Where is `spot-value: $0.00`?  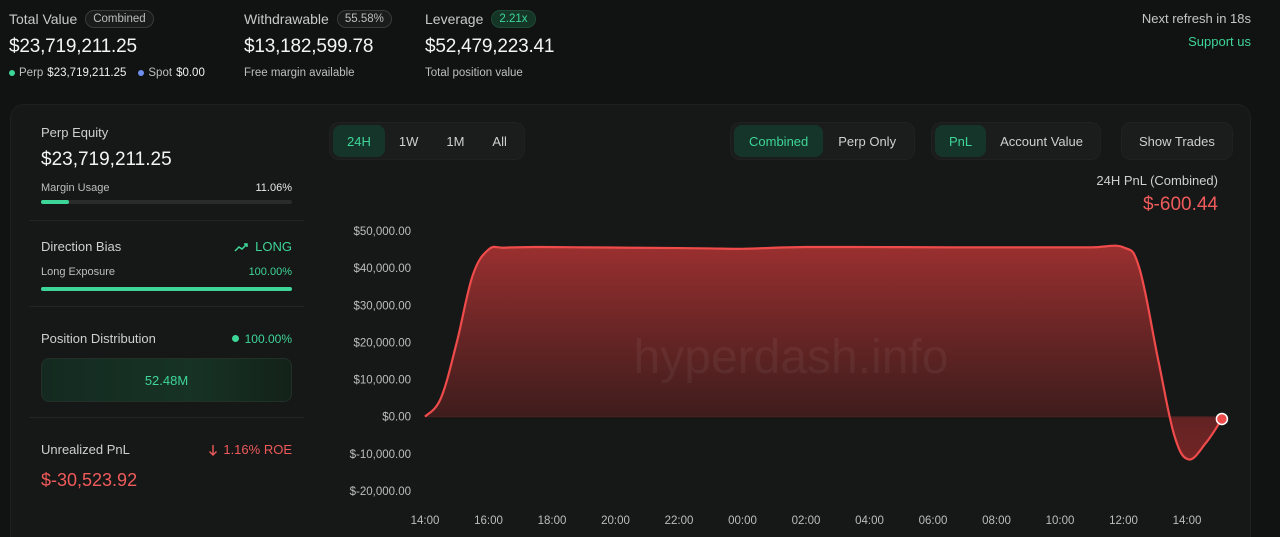
spot-value: $0.00 is located at coordinates (190, 73).